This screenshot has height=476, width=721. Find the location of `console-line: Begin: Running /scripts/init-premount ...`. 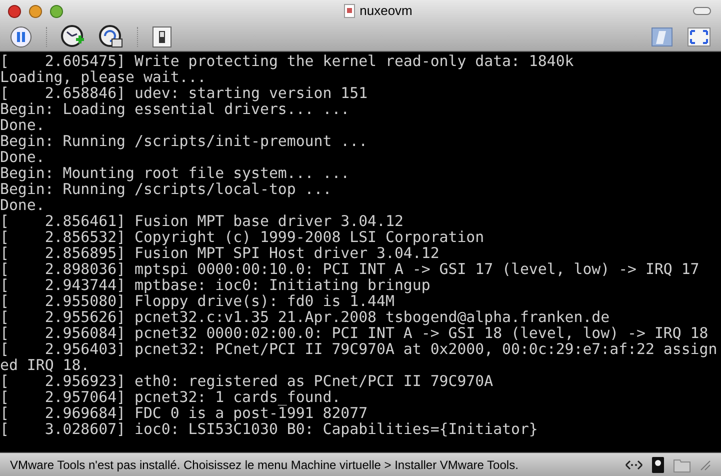

console-line: Begin: Running /scripts/init-premount ... is located at coordinates (184, 141).